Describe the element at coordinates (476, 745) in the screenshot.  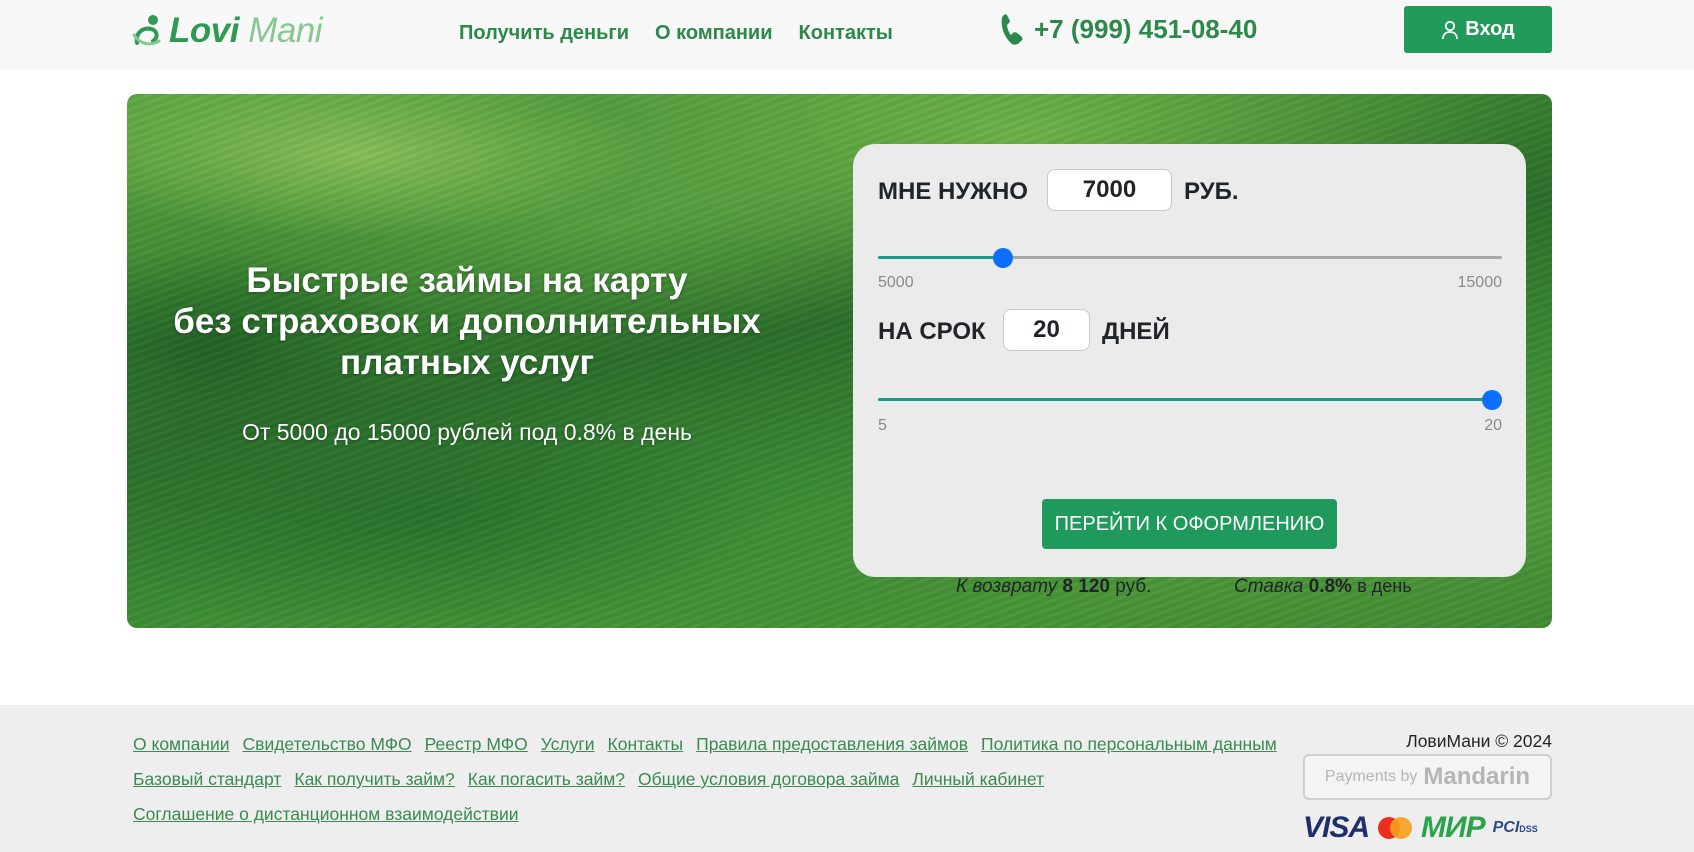
I see `footer-link: Реестр МФО` at that location.